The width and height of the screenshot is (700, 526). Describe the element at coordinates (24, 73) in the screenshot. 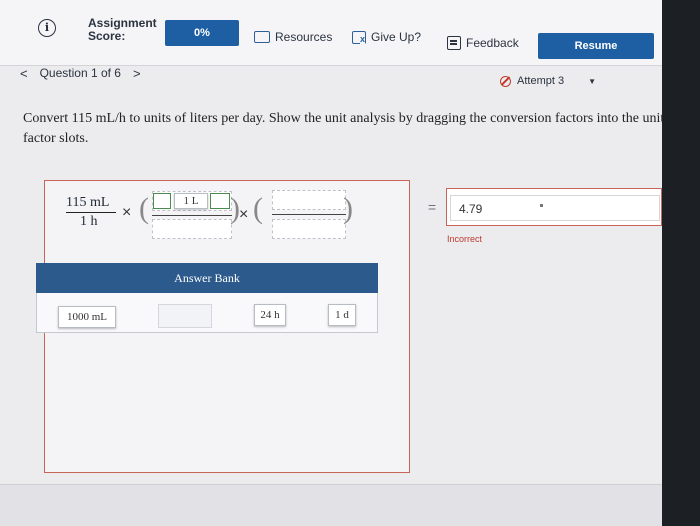

I see `prev-question-button: <` at that location.